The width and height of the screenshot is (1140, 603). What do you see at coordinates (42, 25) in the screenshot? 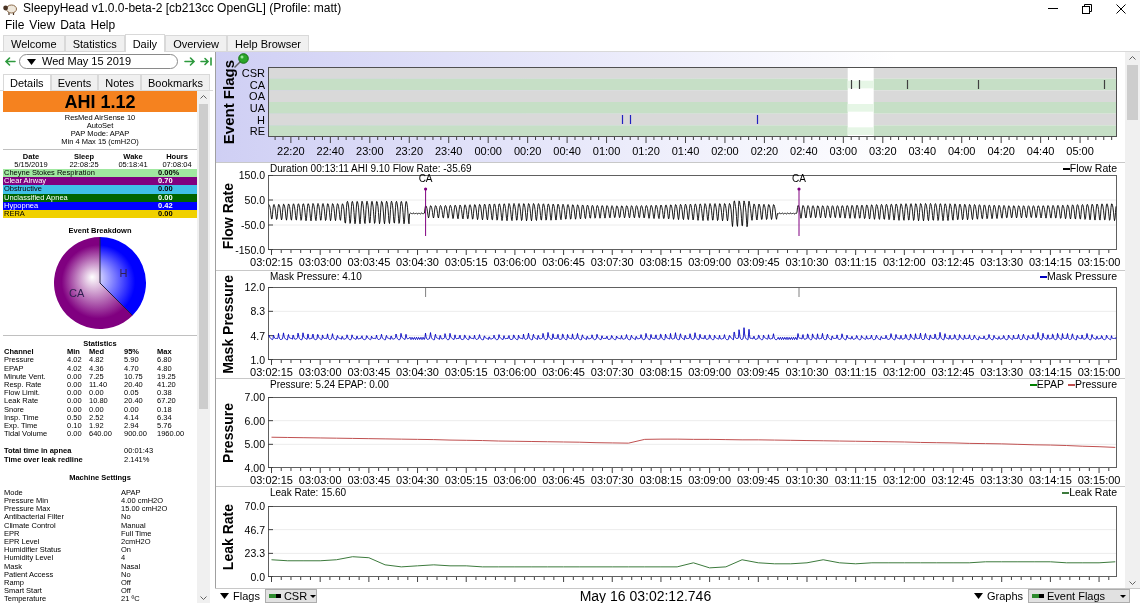
I see `menu-item: View` at bounding box center [42, 25].